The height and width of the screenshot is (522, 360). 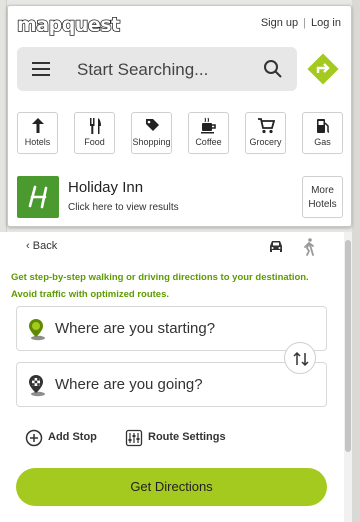 I want to click on category-label: Coffee, so click(x=208, y=142).